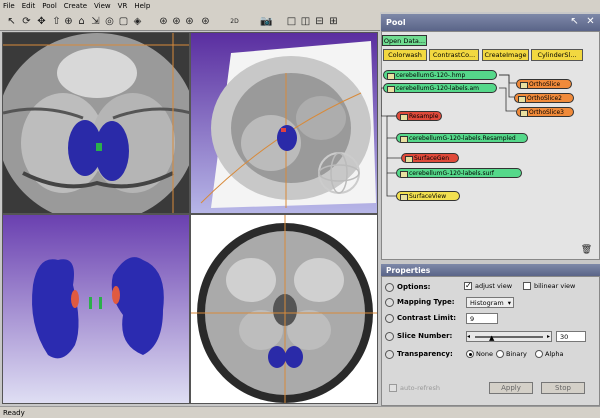  What do you see at coordinates (29, 6) in the screenshot?
I see `menu-edit: Edit` at bounding box center [29, 6].